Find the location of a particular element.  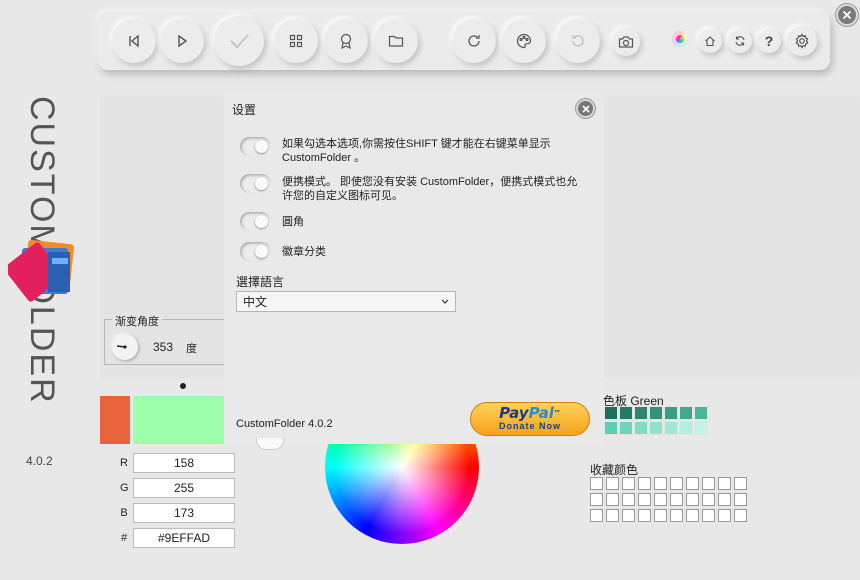

dial-needle-icon is located at coordinates (121, 347).